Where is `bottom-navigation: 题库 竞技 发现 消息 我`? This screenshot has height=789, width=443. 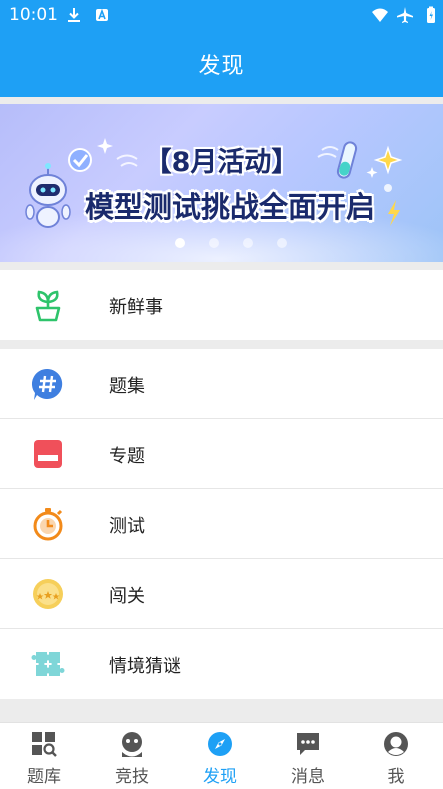
bottom-navigation: 题库 竞技 发现 消息 我 is located at coordinates (221, 755).